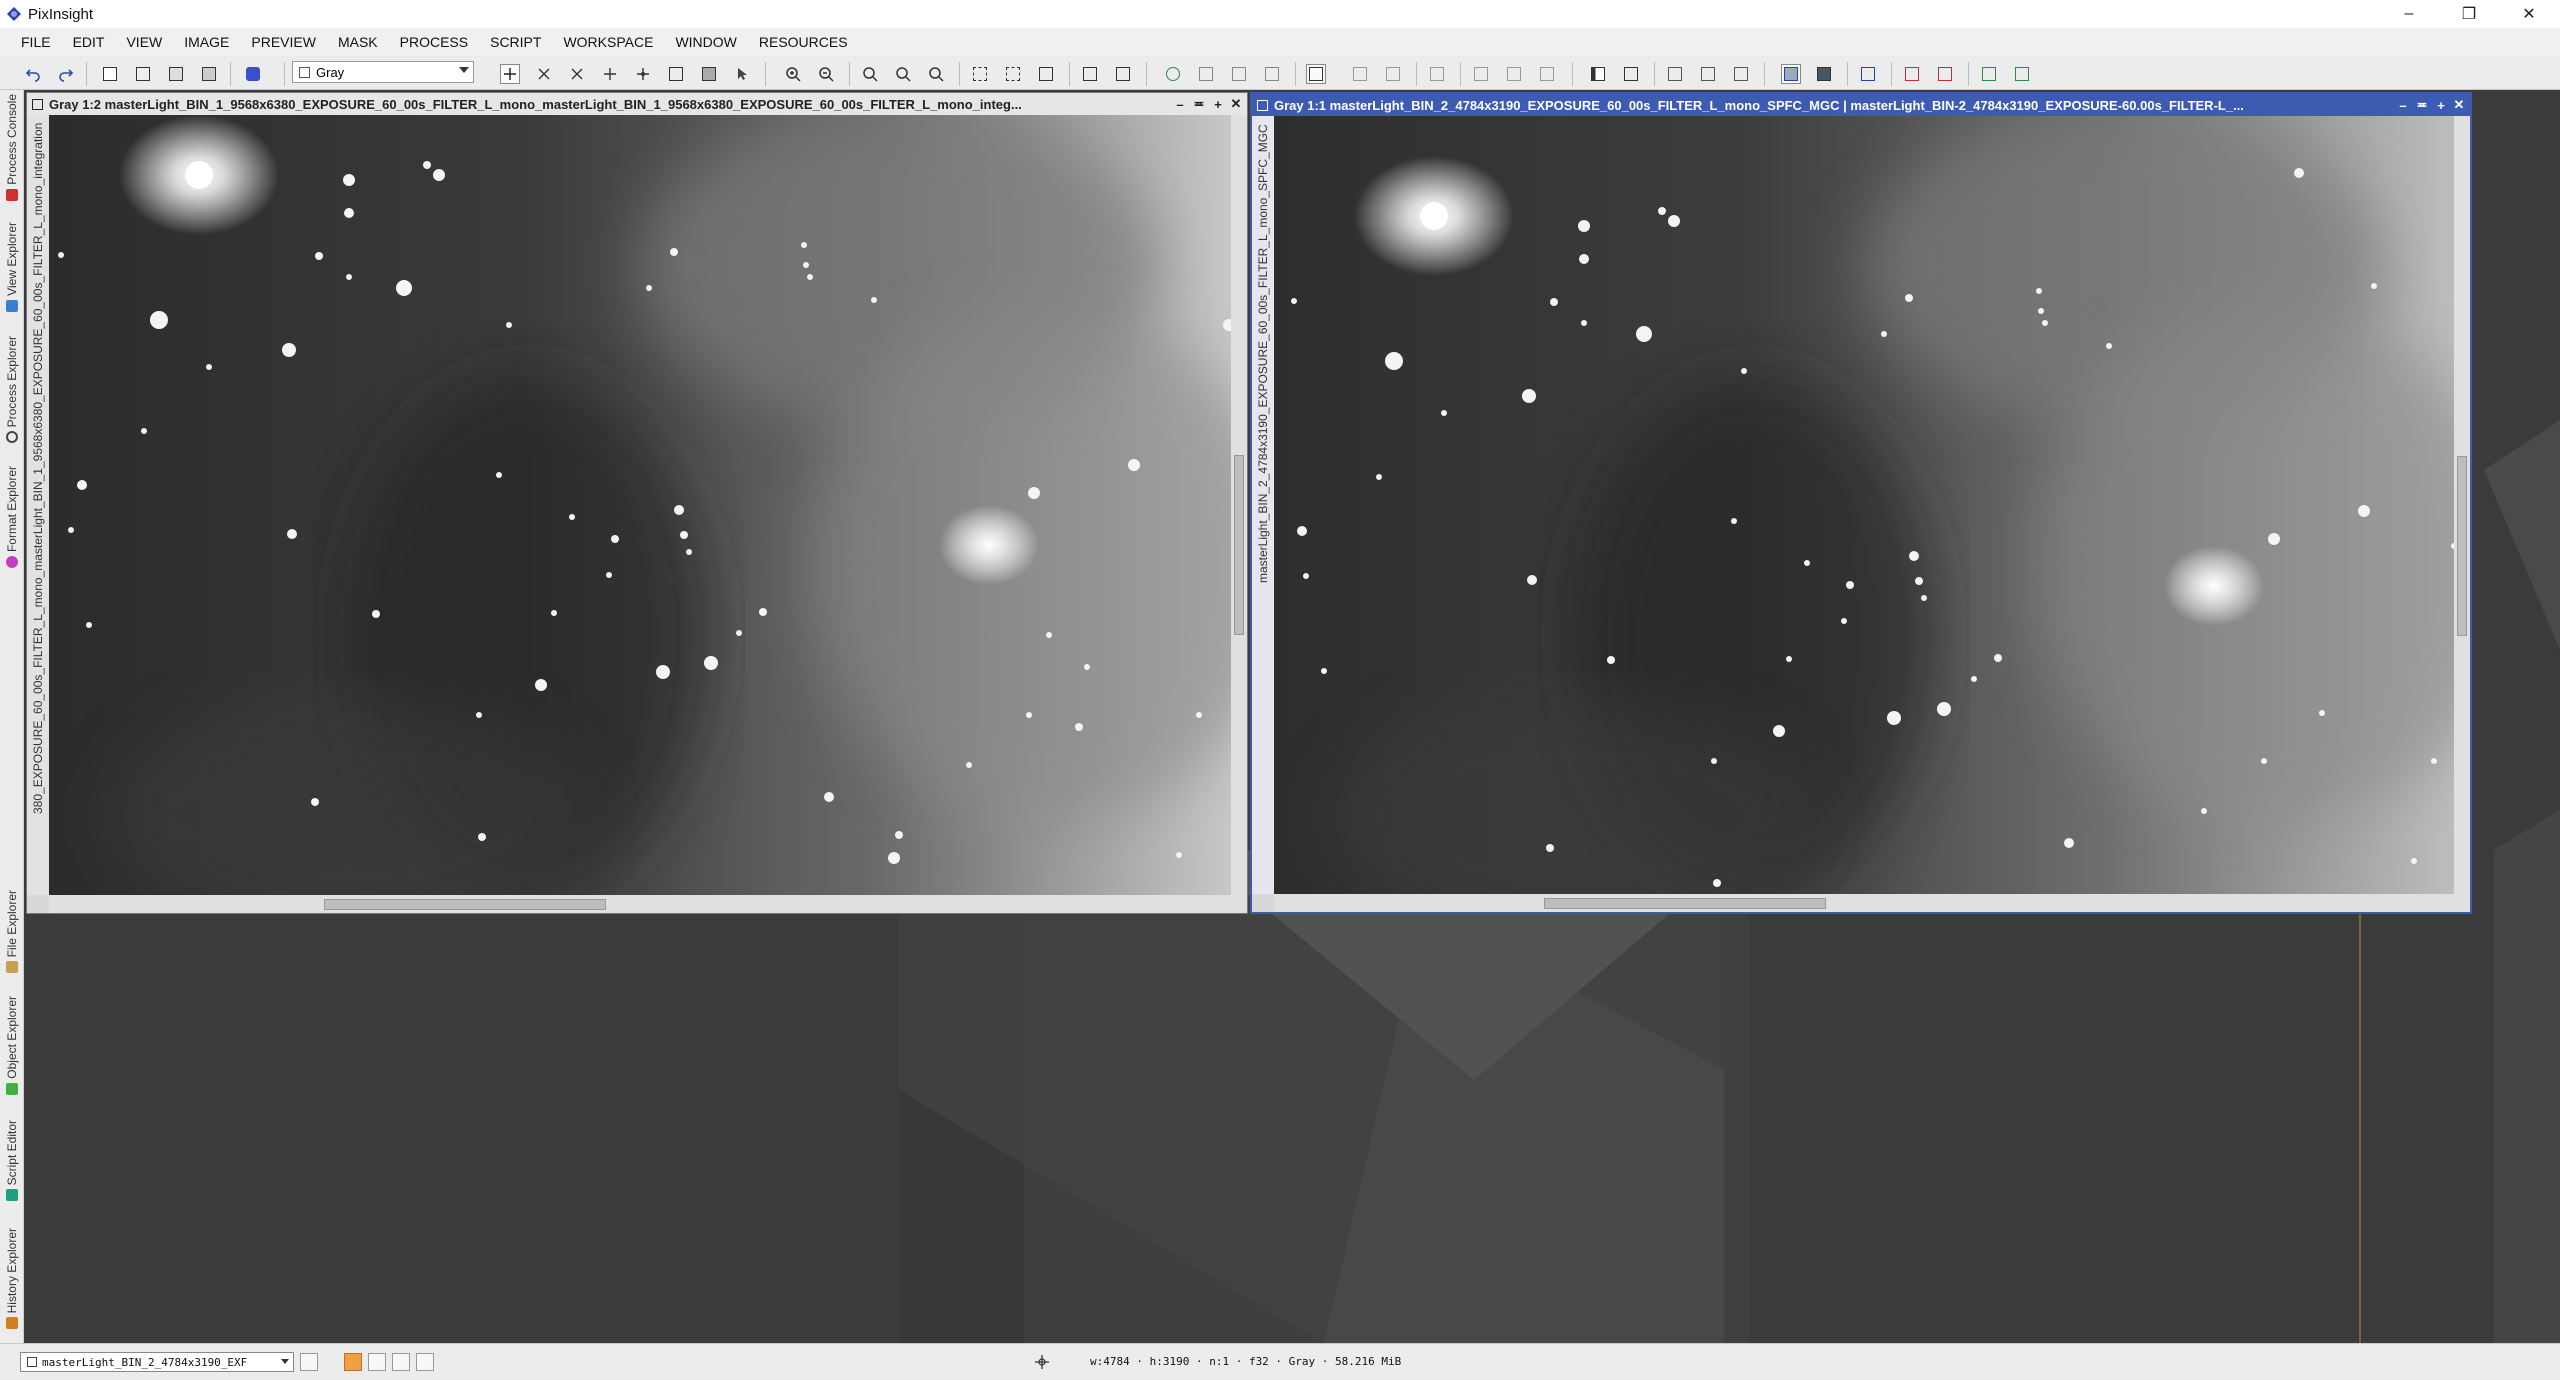  What do you see at coordinates (648, 904) in the screenshot?
I see `image-window-1-hscrollbar` at bounding box center [648, 904].